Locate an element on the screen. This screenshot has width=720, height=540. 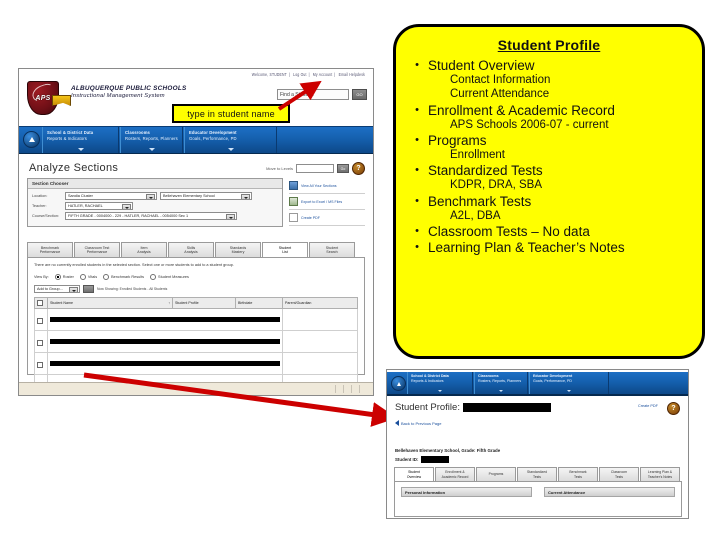
column-birthdate: Birthdate is located at coordinates (259, 303).